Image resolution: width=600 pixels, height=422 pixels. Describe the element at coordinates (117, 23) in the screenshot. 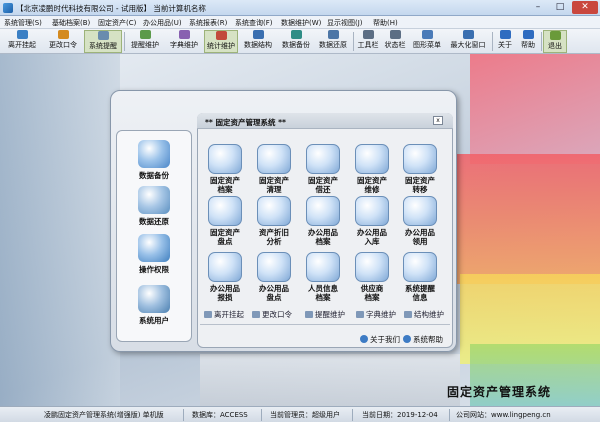

I see `menu-fixed-assets: 固定资产(C)` at that location.